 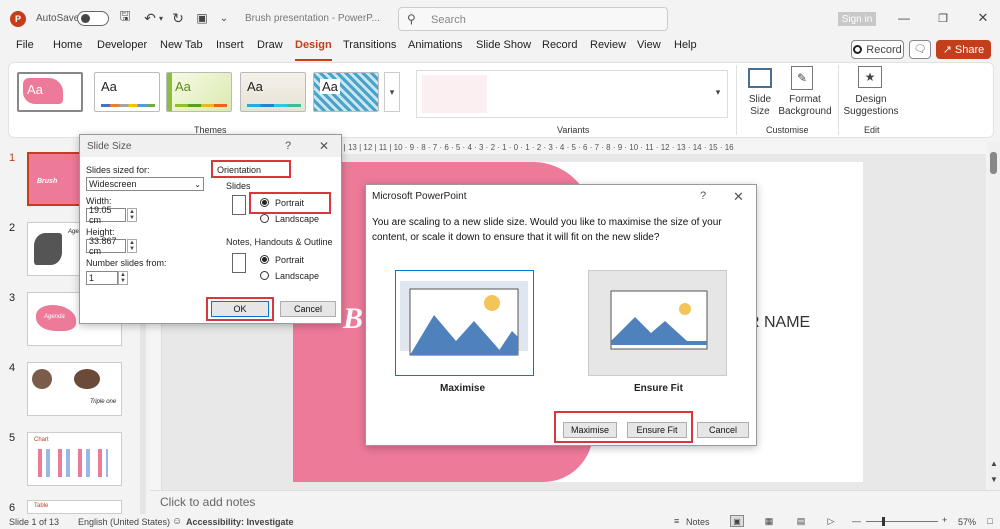 What do you see at coordinates (240, 522) in the screenshot?
I see `accessibility-status: Accessibility: Investigate` at bounding box center [240, 522].